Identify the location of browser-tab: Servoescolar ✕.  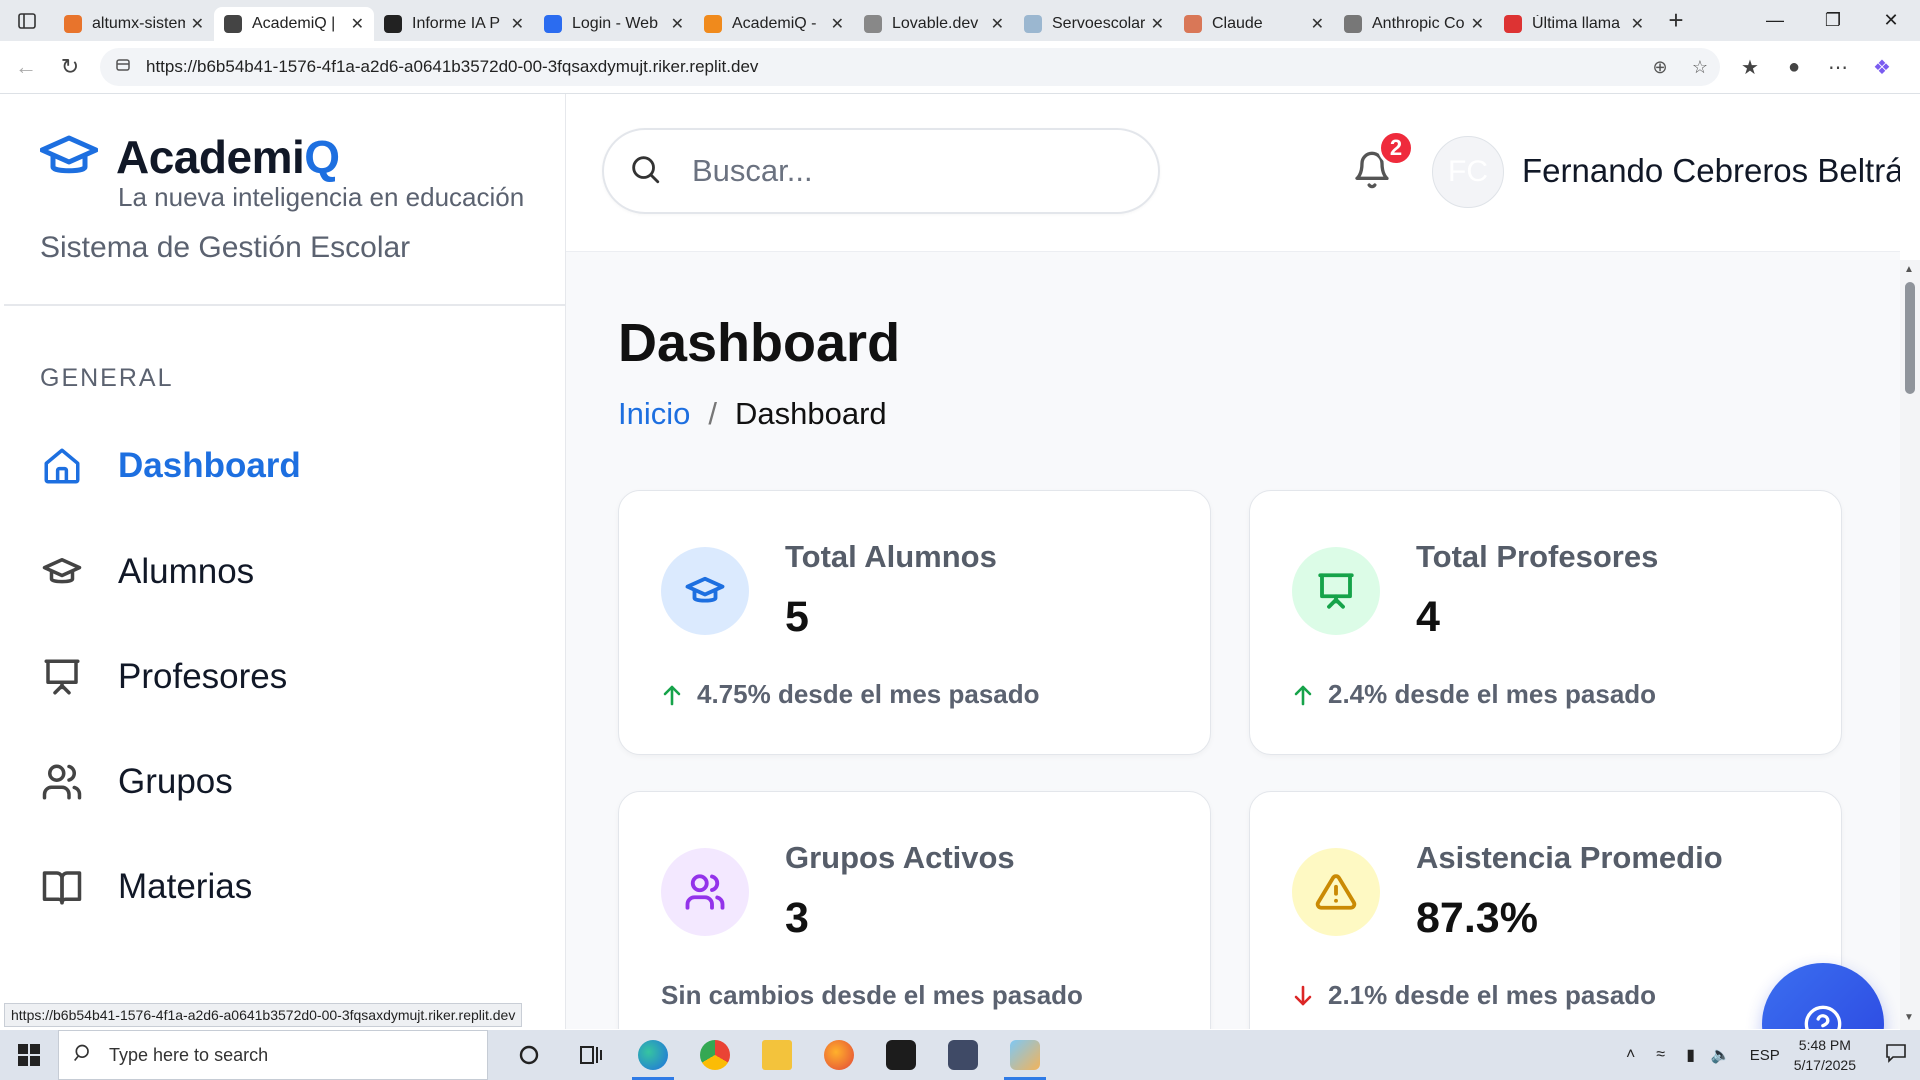
(1094, 24).